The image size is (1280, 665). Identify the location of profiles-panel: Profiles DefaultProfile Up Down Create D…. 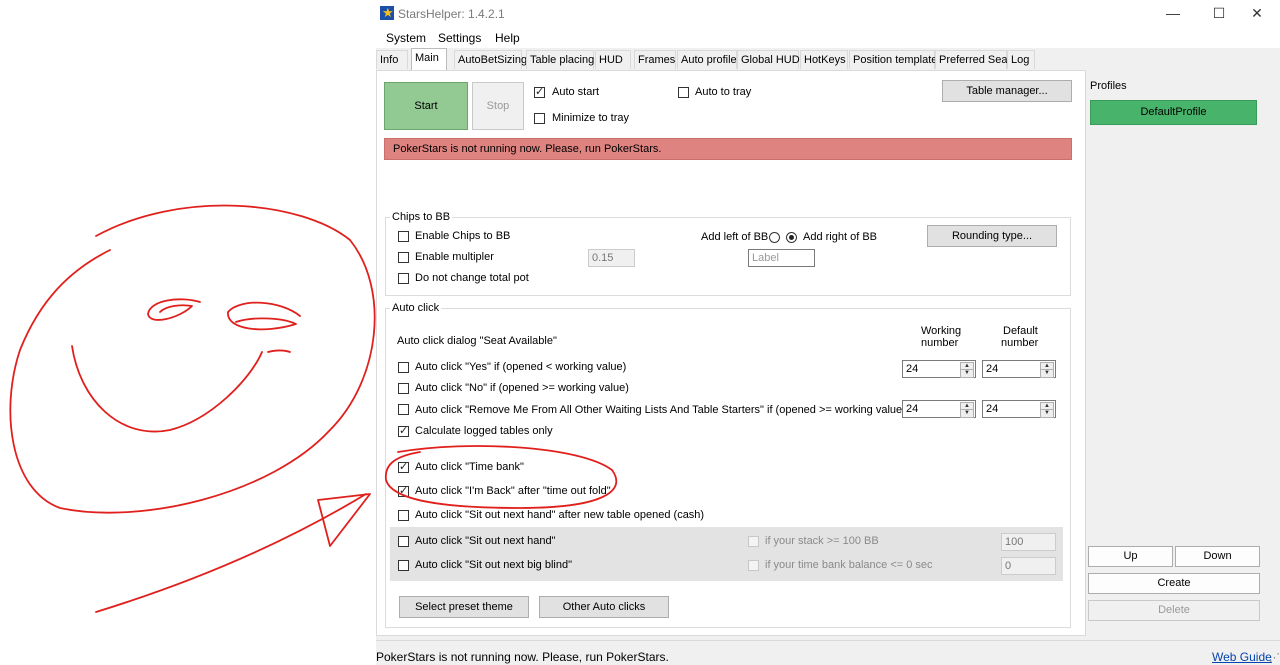
(1182, 353).